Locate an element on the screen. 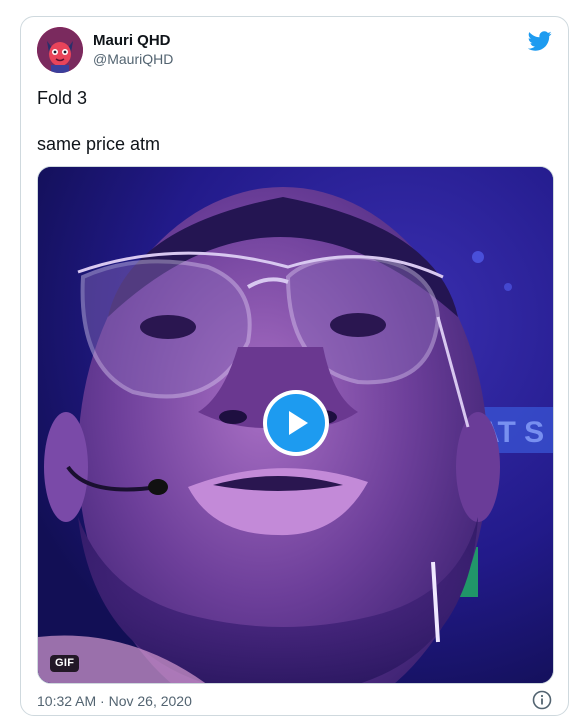  user-handle: @MauriQHD is located at coordinates (133, 59).